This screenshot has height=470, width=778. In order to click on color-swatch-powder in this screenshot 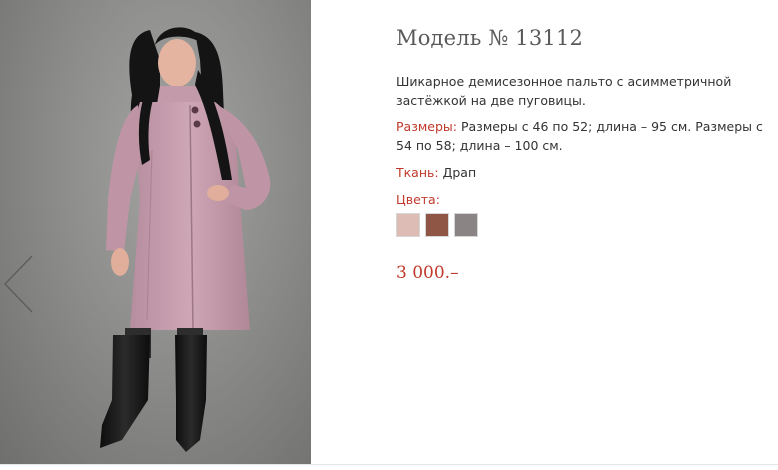, I will do `click(408, 225)`.